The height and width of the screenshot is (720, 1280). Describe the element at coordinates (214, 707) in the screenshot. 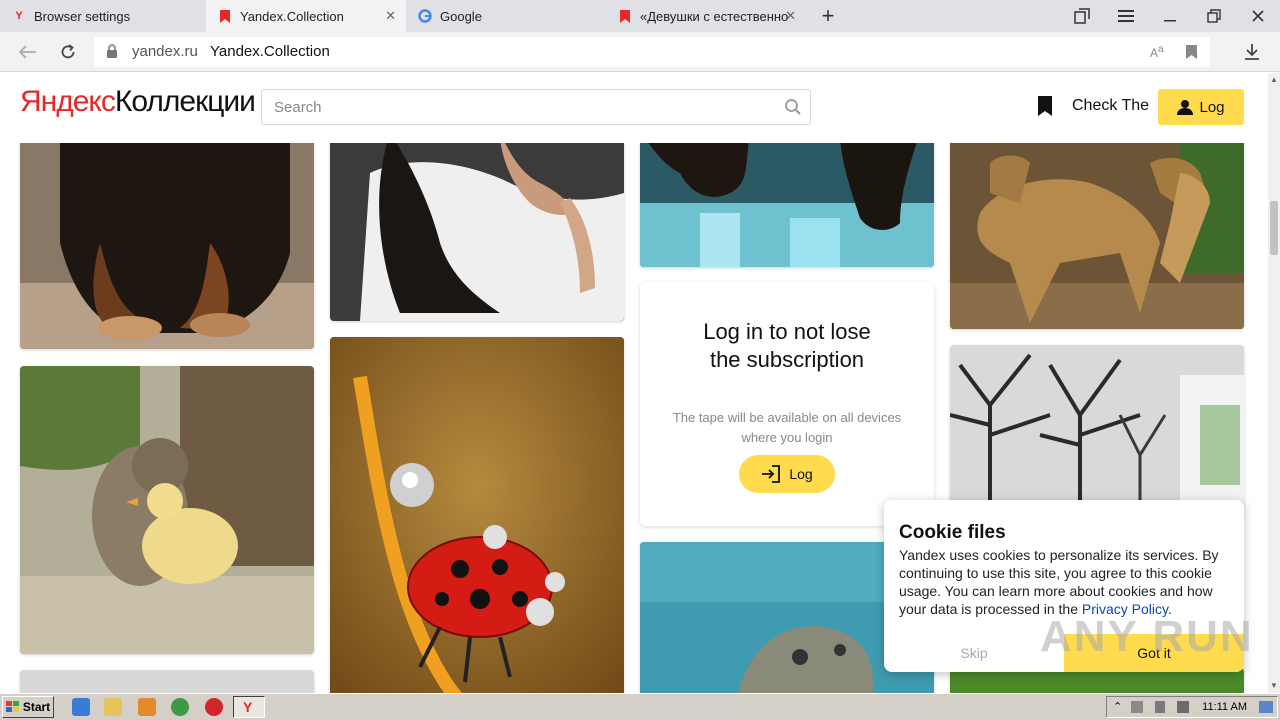

I see `opera-icon` at that location.